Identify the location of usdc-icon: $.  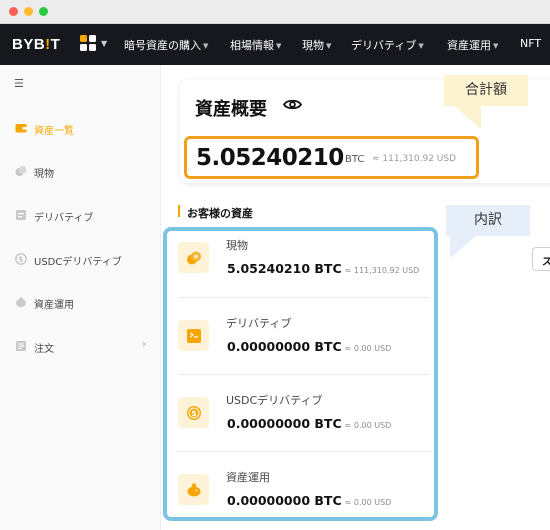
(21, 259).